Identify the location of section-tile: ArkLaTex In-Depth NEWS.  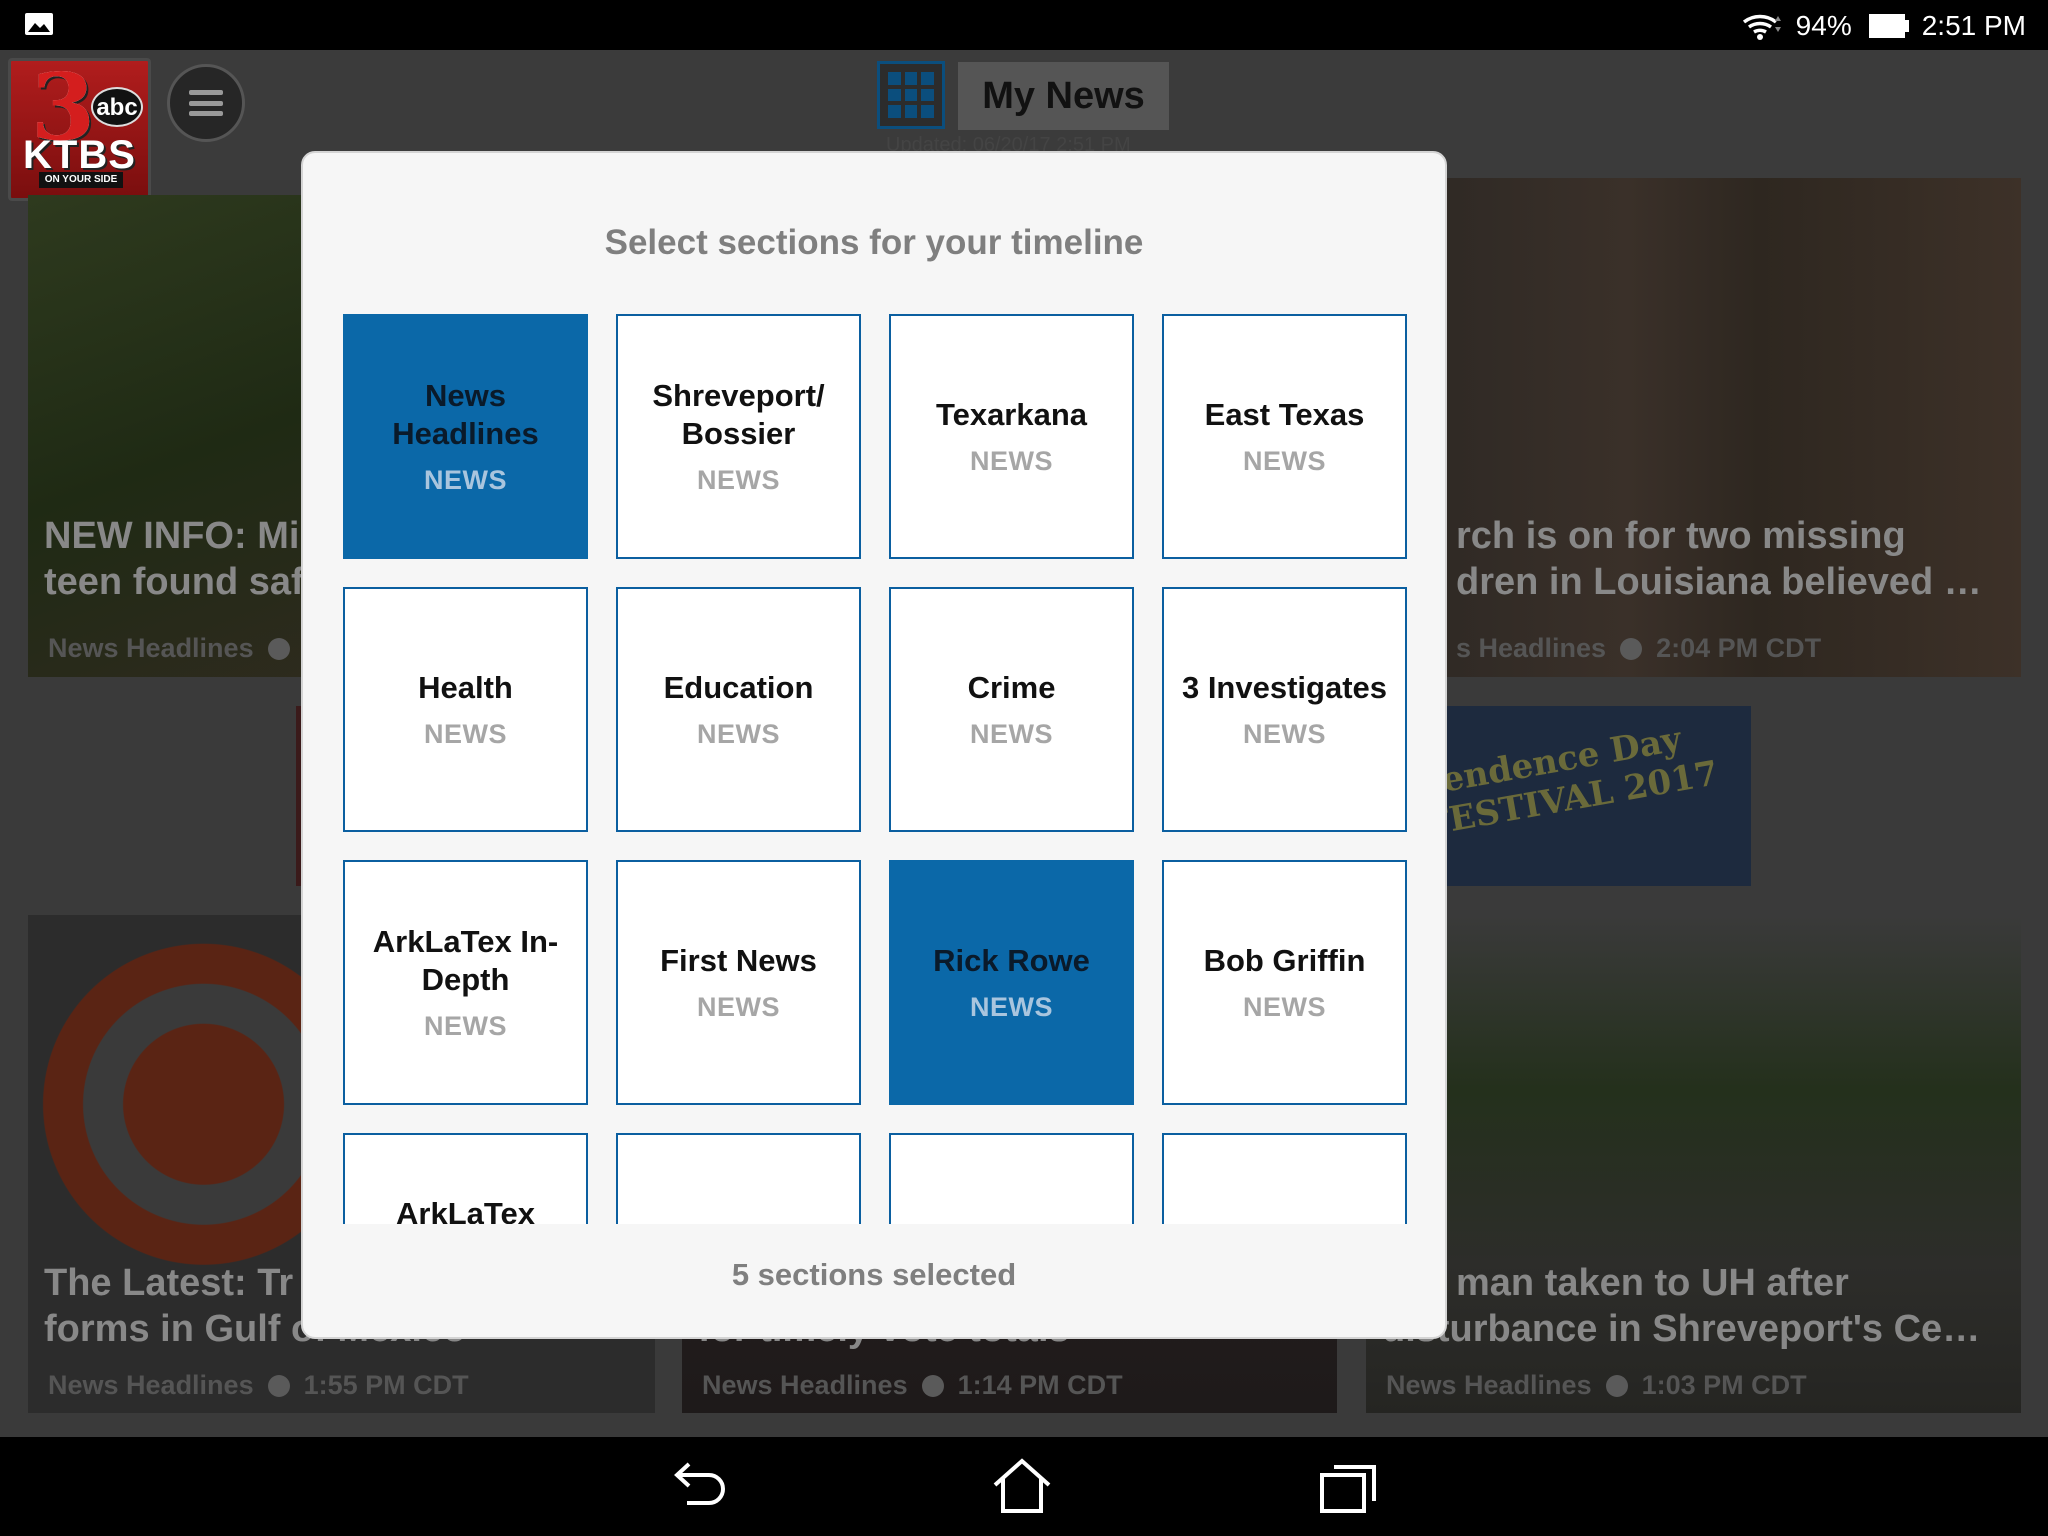
(465, 982).